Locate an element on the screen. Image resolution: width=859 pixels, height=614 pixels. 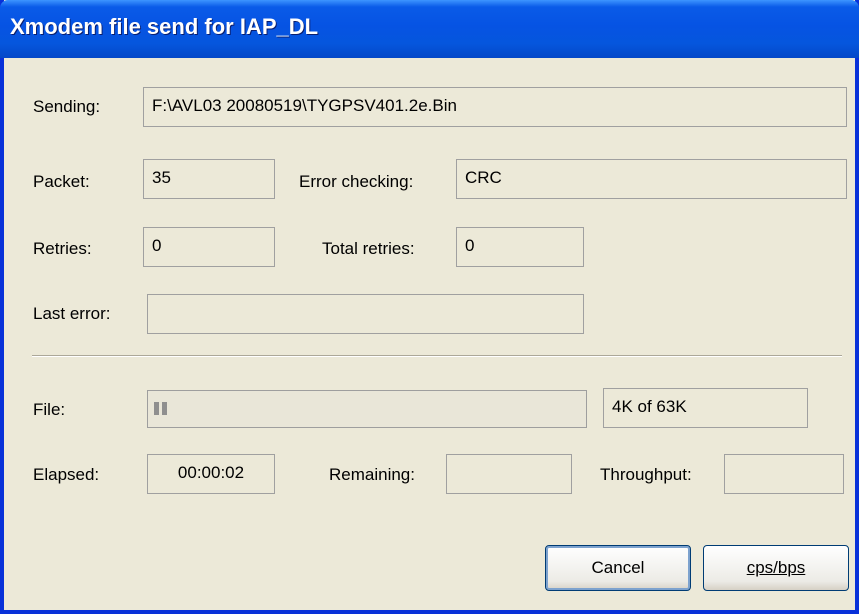
total-retries-field: 0 is located at coordinates (520, 247).